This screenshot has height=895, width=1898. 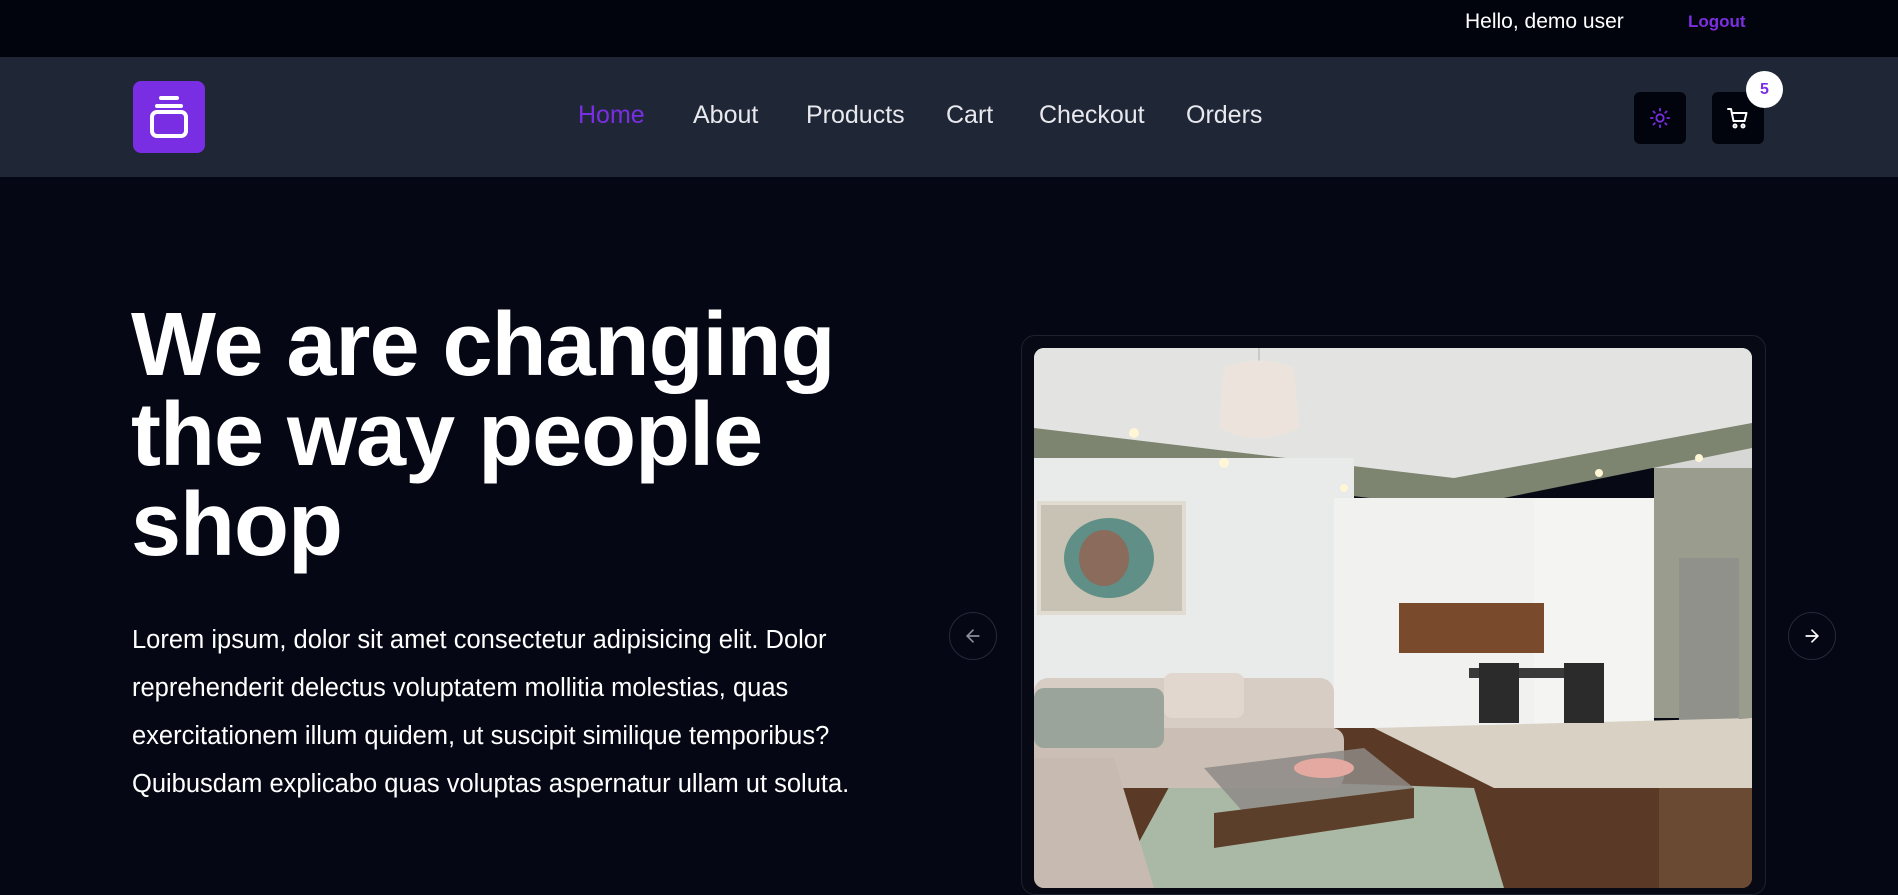 I want to click on cart-count-badge: 5, so click(x=1764, y=89).